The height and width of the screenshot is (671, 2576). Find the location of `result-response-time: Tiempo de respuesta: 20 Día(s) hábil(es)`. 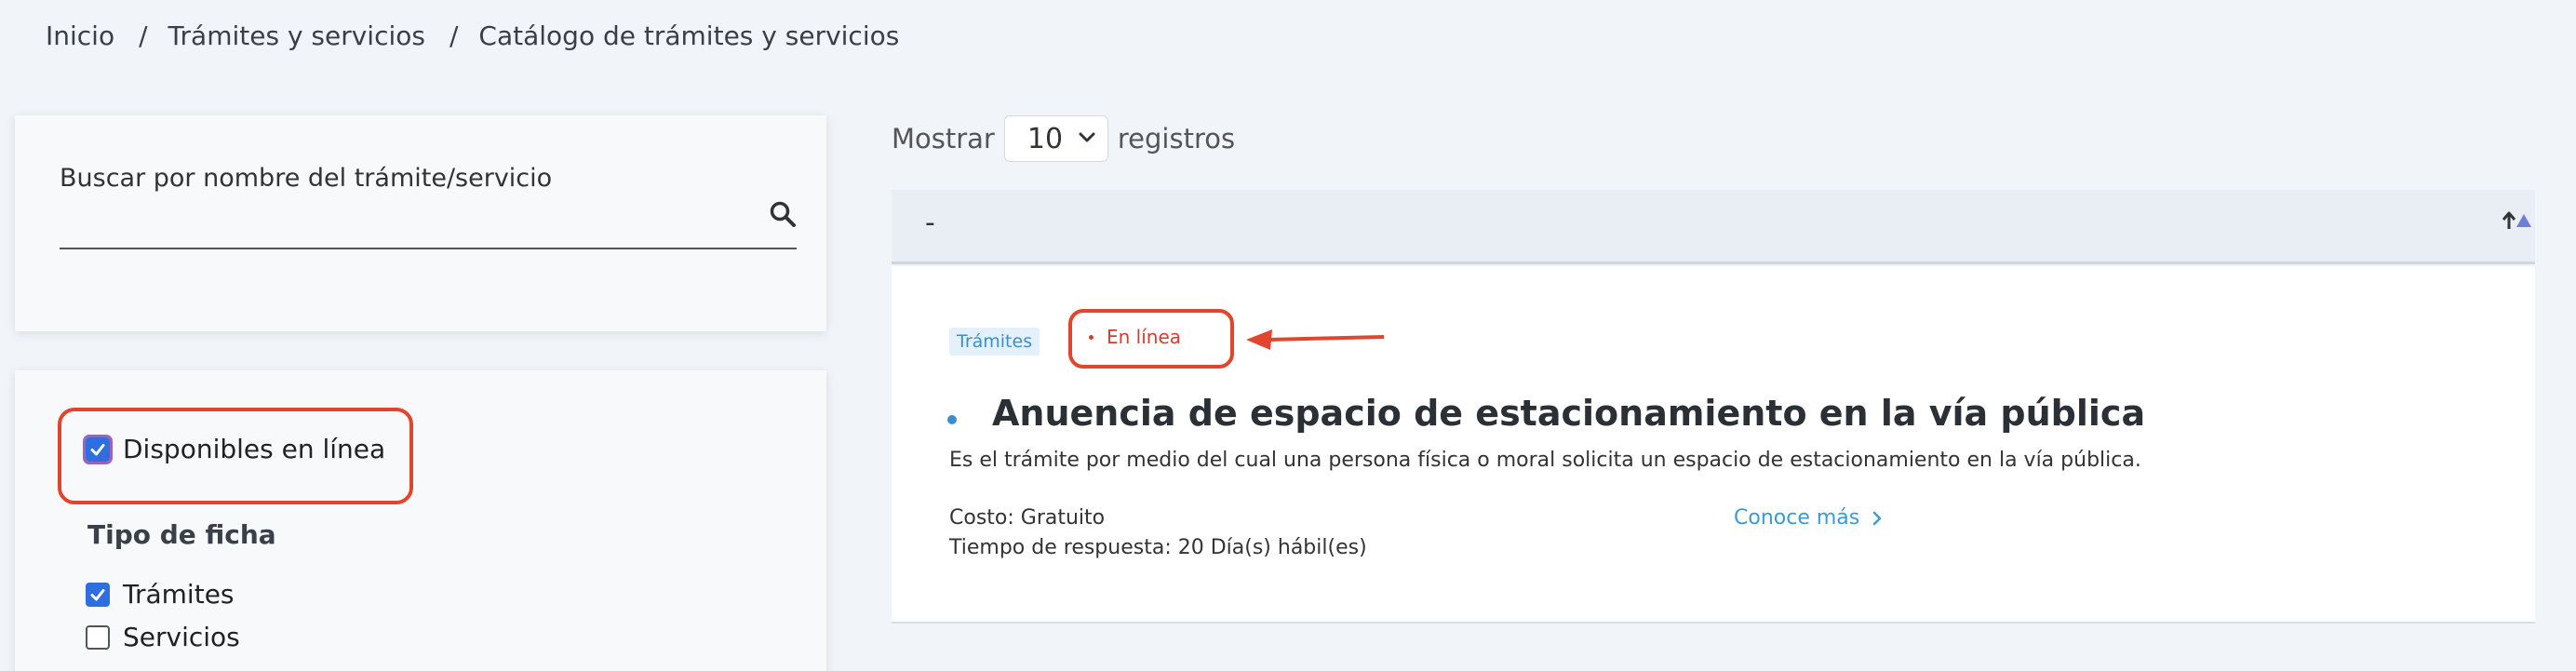

result-response-time: Tiempo de respuesta: 20 Día(s) hábil(es) is located at coordinates (1158, 547).